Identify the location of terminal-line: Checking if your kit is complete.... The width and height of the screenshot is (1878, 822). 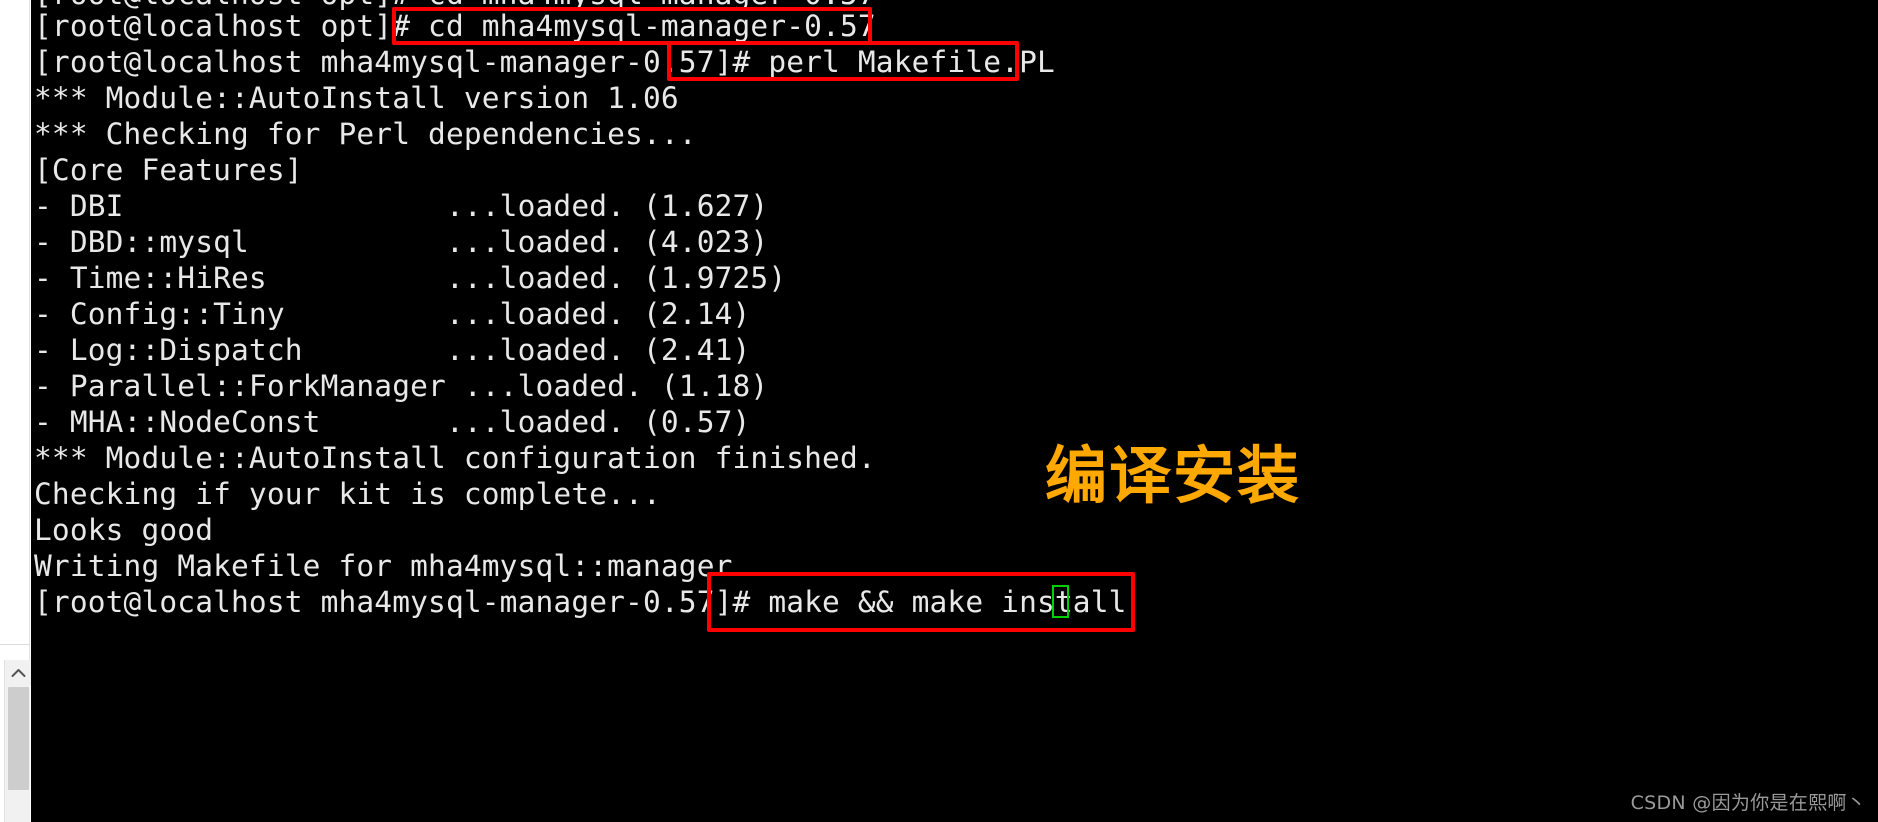
(347, 494).